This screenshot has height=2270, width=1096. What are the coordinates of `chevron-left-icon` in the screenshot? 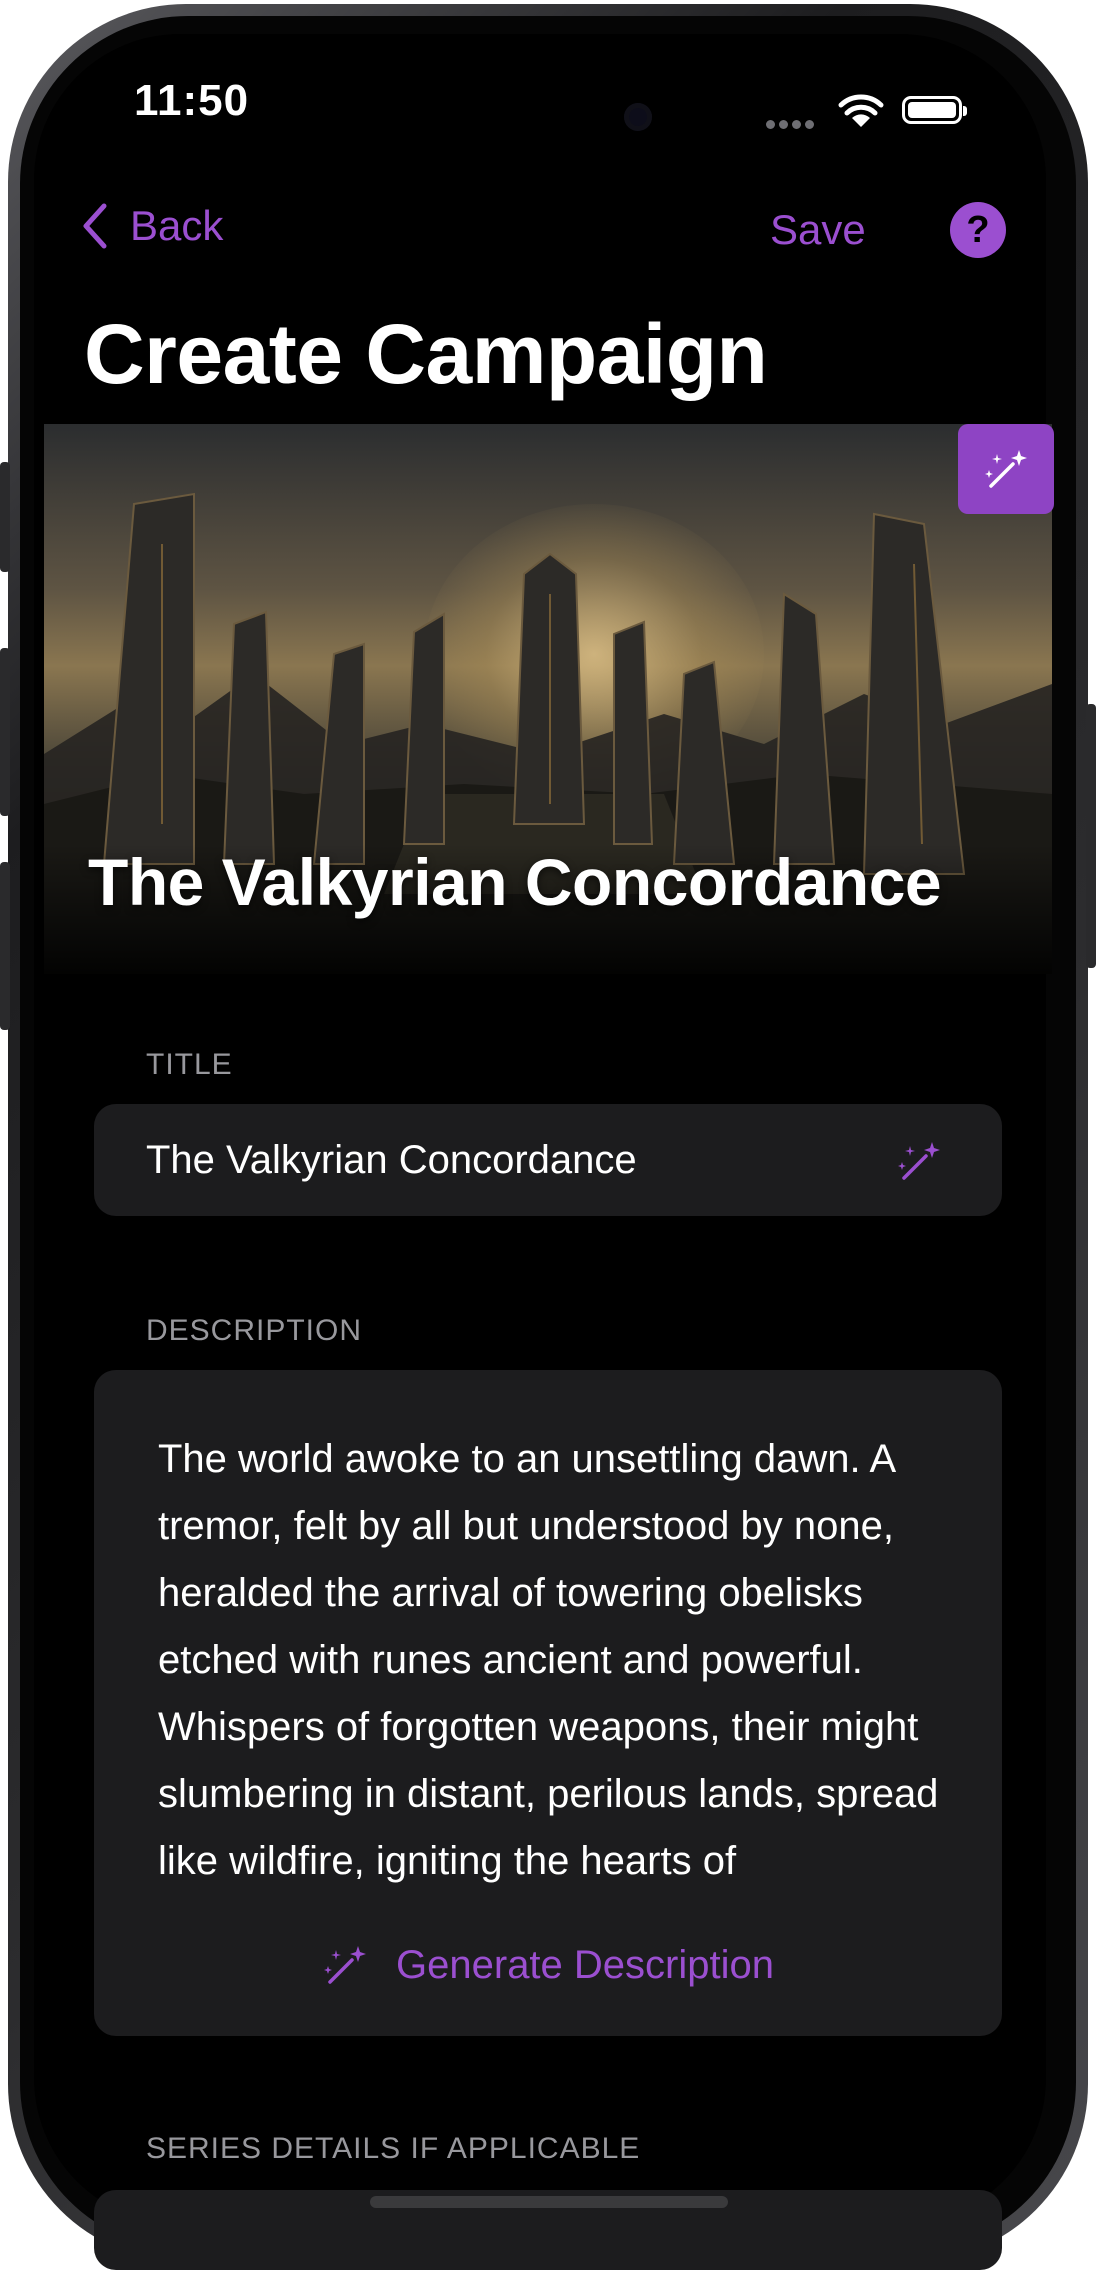 It's located at (95, 226).